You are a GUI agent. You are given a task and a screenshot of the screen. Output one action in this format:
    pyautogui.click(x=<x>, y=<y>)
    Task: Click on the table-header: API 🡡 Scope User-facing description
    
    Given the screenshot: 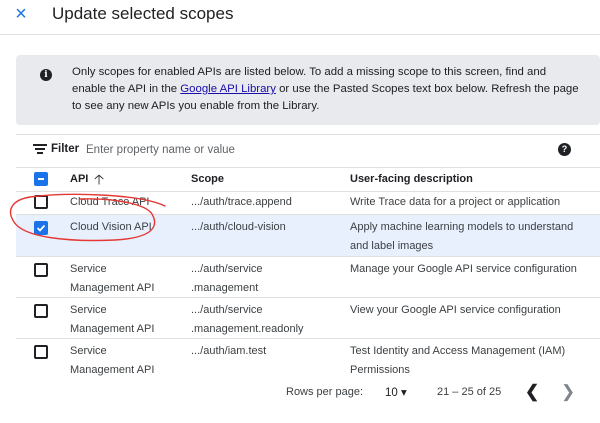 What is the action you would take?
    pyautogui.click(x=308, y=179)
    